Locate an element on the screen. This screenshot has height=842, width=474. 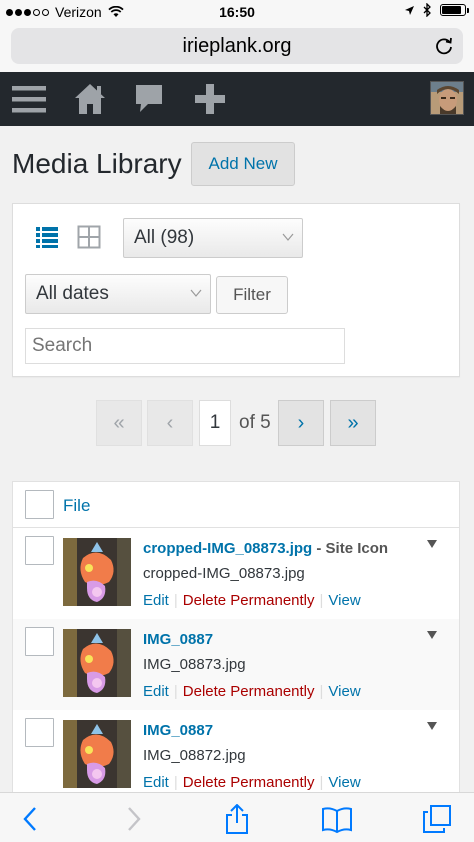
add-new-button: Add New is located at coordinates (243, 164).